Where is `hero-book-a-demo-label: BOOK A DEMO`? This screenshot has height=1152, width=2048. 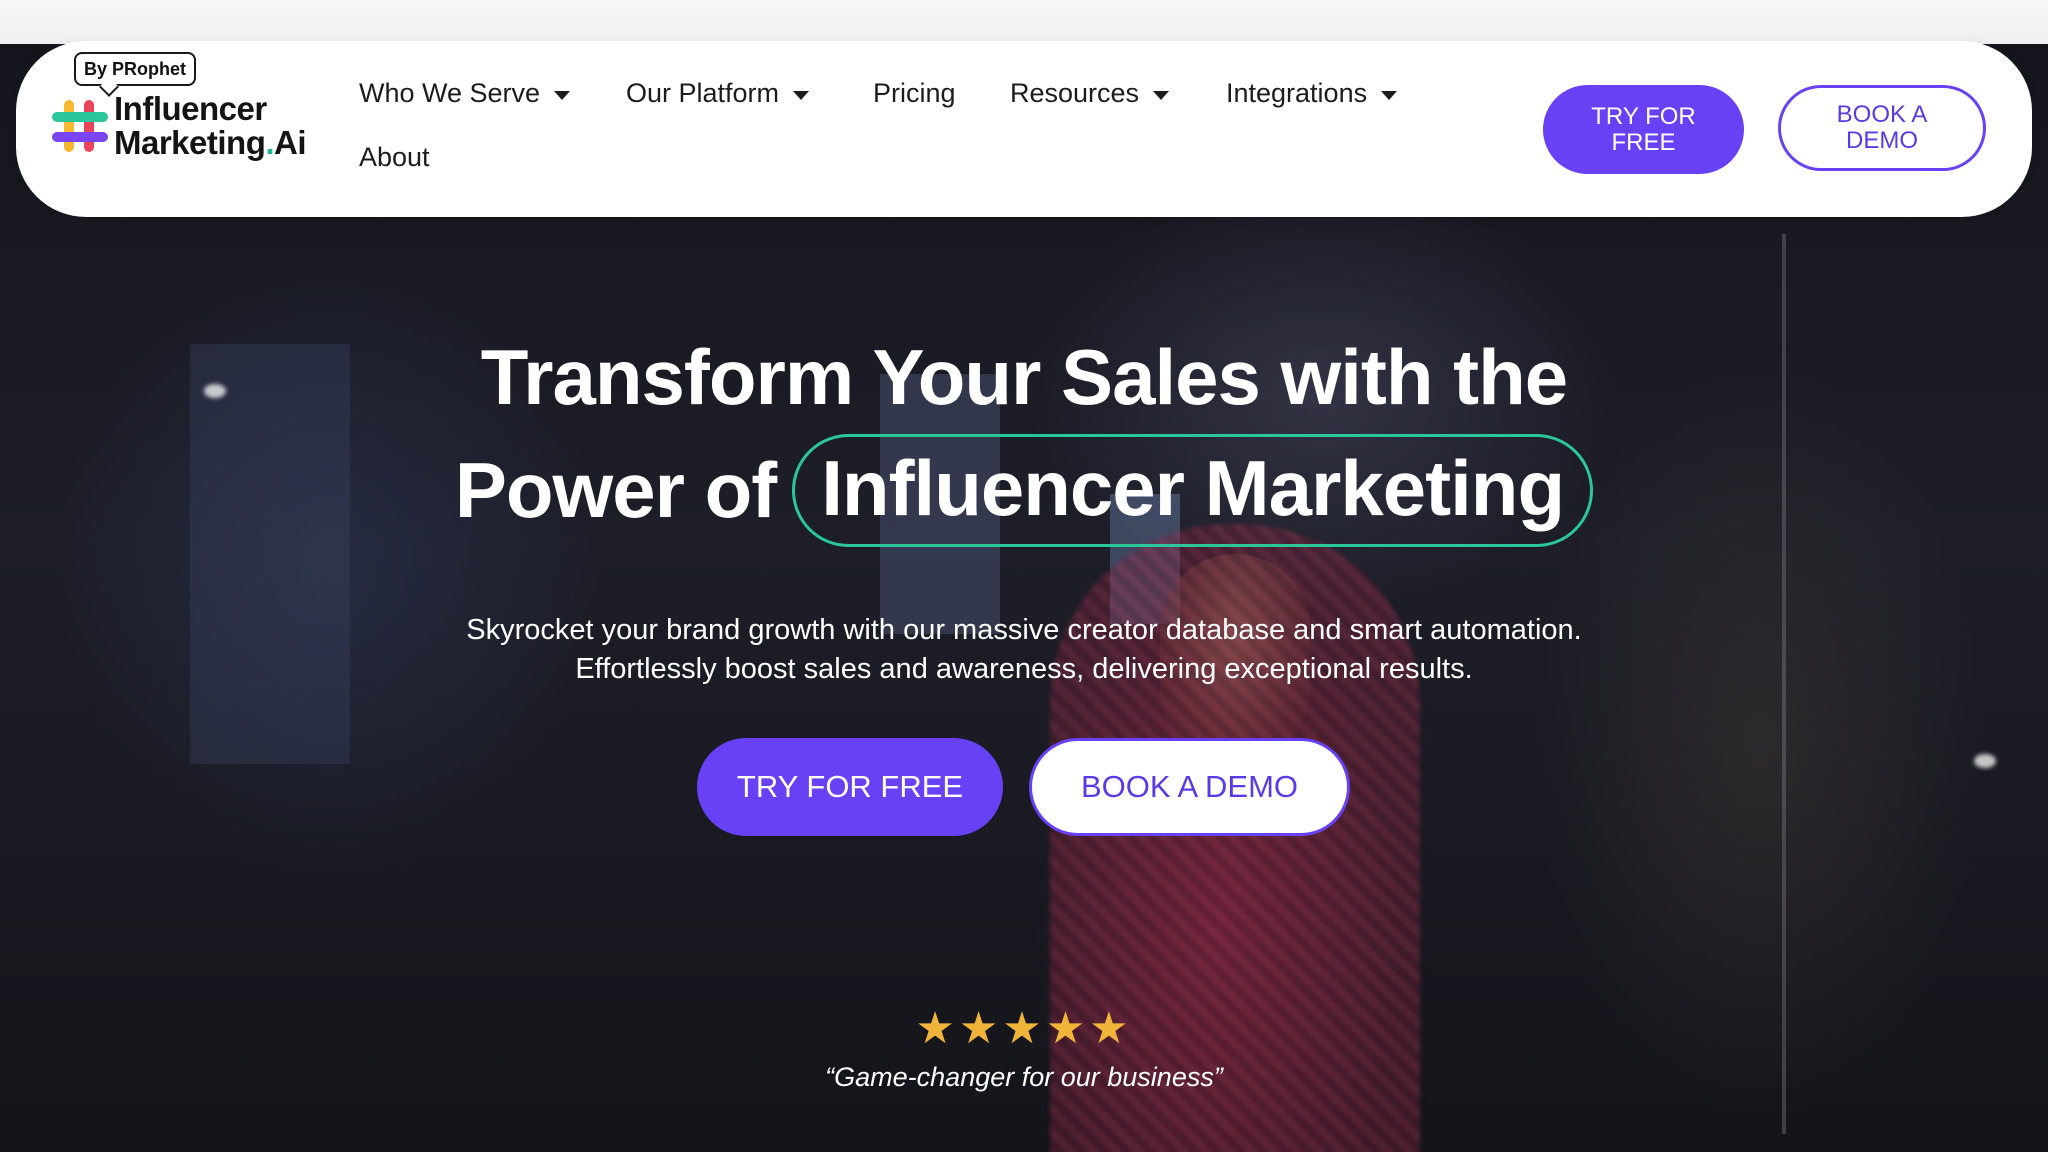 hero-book-a-demo-label: BOOK A DEMO is located at coordinates (1189, 786).